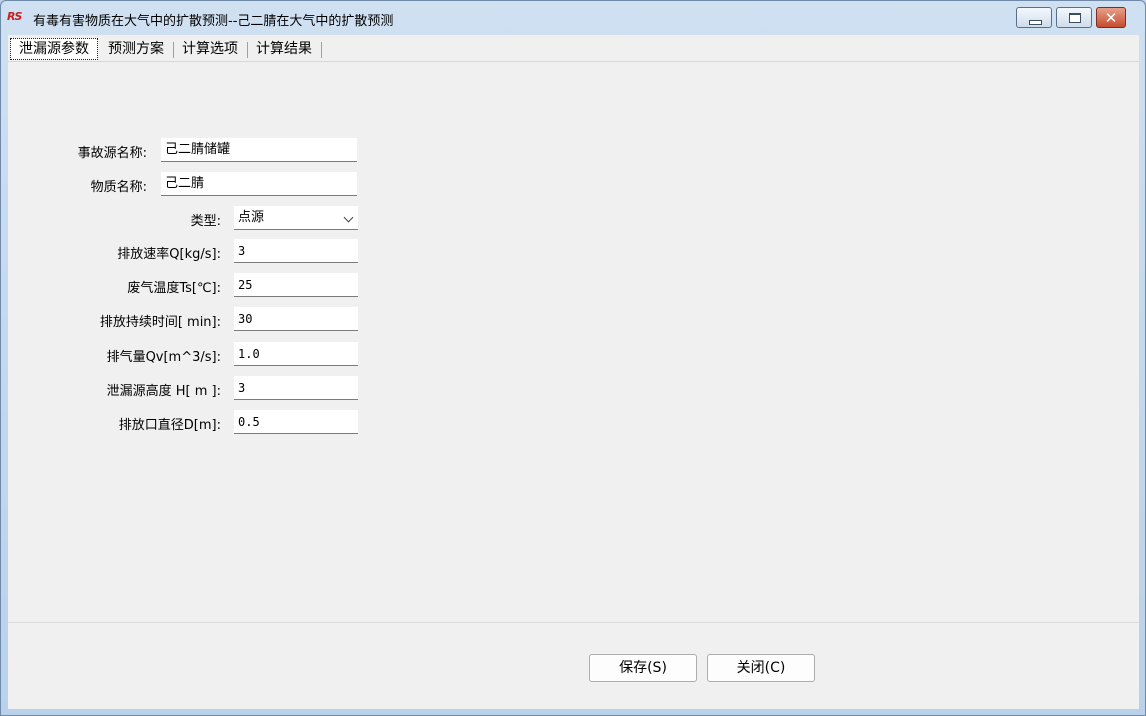 This screenshot has width=1146, height=716. I want to click on material-name-label: 物质名称:, so click(118, 187).